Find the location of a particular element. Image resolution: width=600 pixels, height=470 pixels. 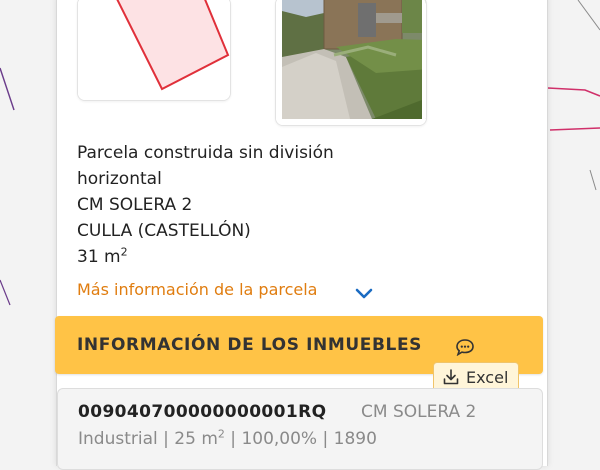

property-details: Industrial | 25 m2 | 100,00% | 1890 is located at coordinates (227, 438).